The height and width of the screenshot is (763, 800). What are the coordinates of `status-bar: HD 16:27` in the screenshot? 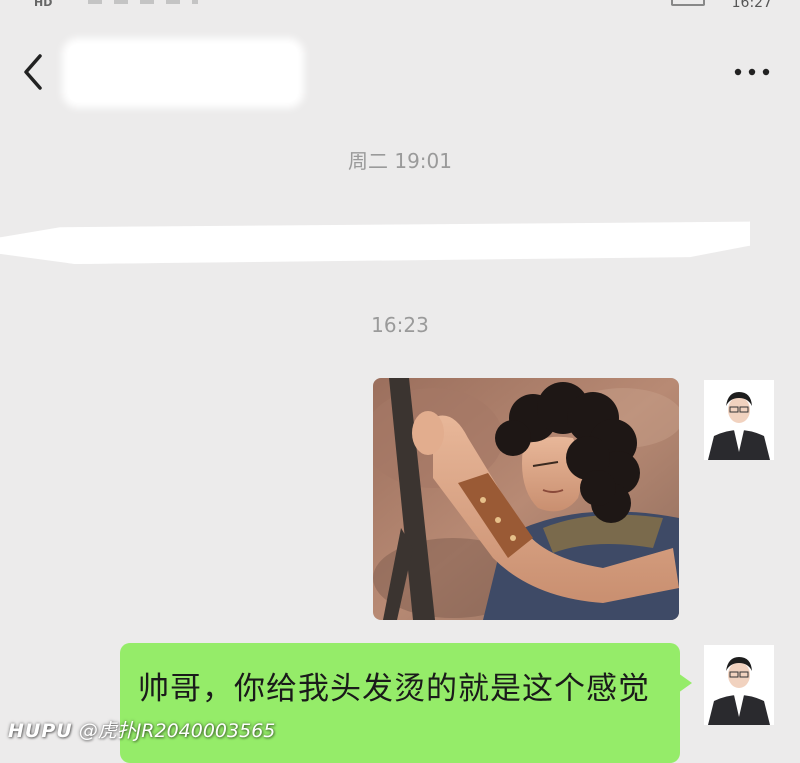 It's located at (400, 8).